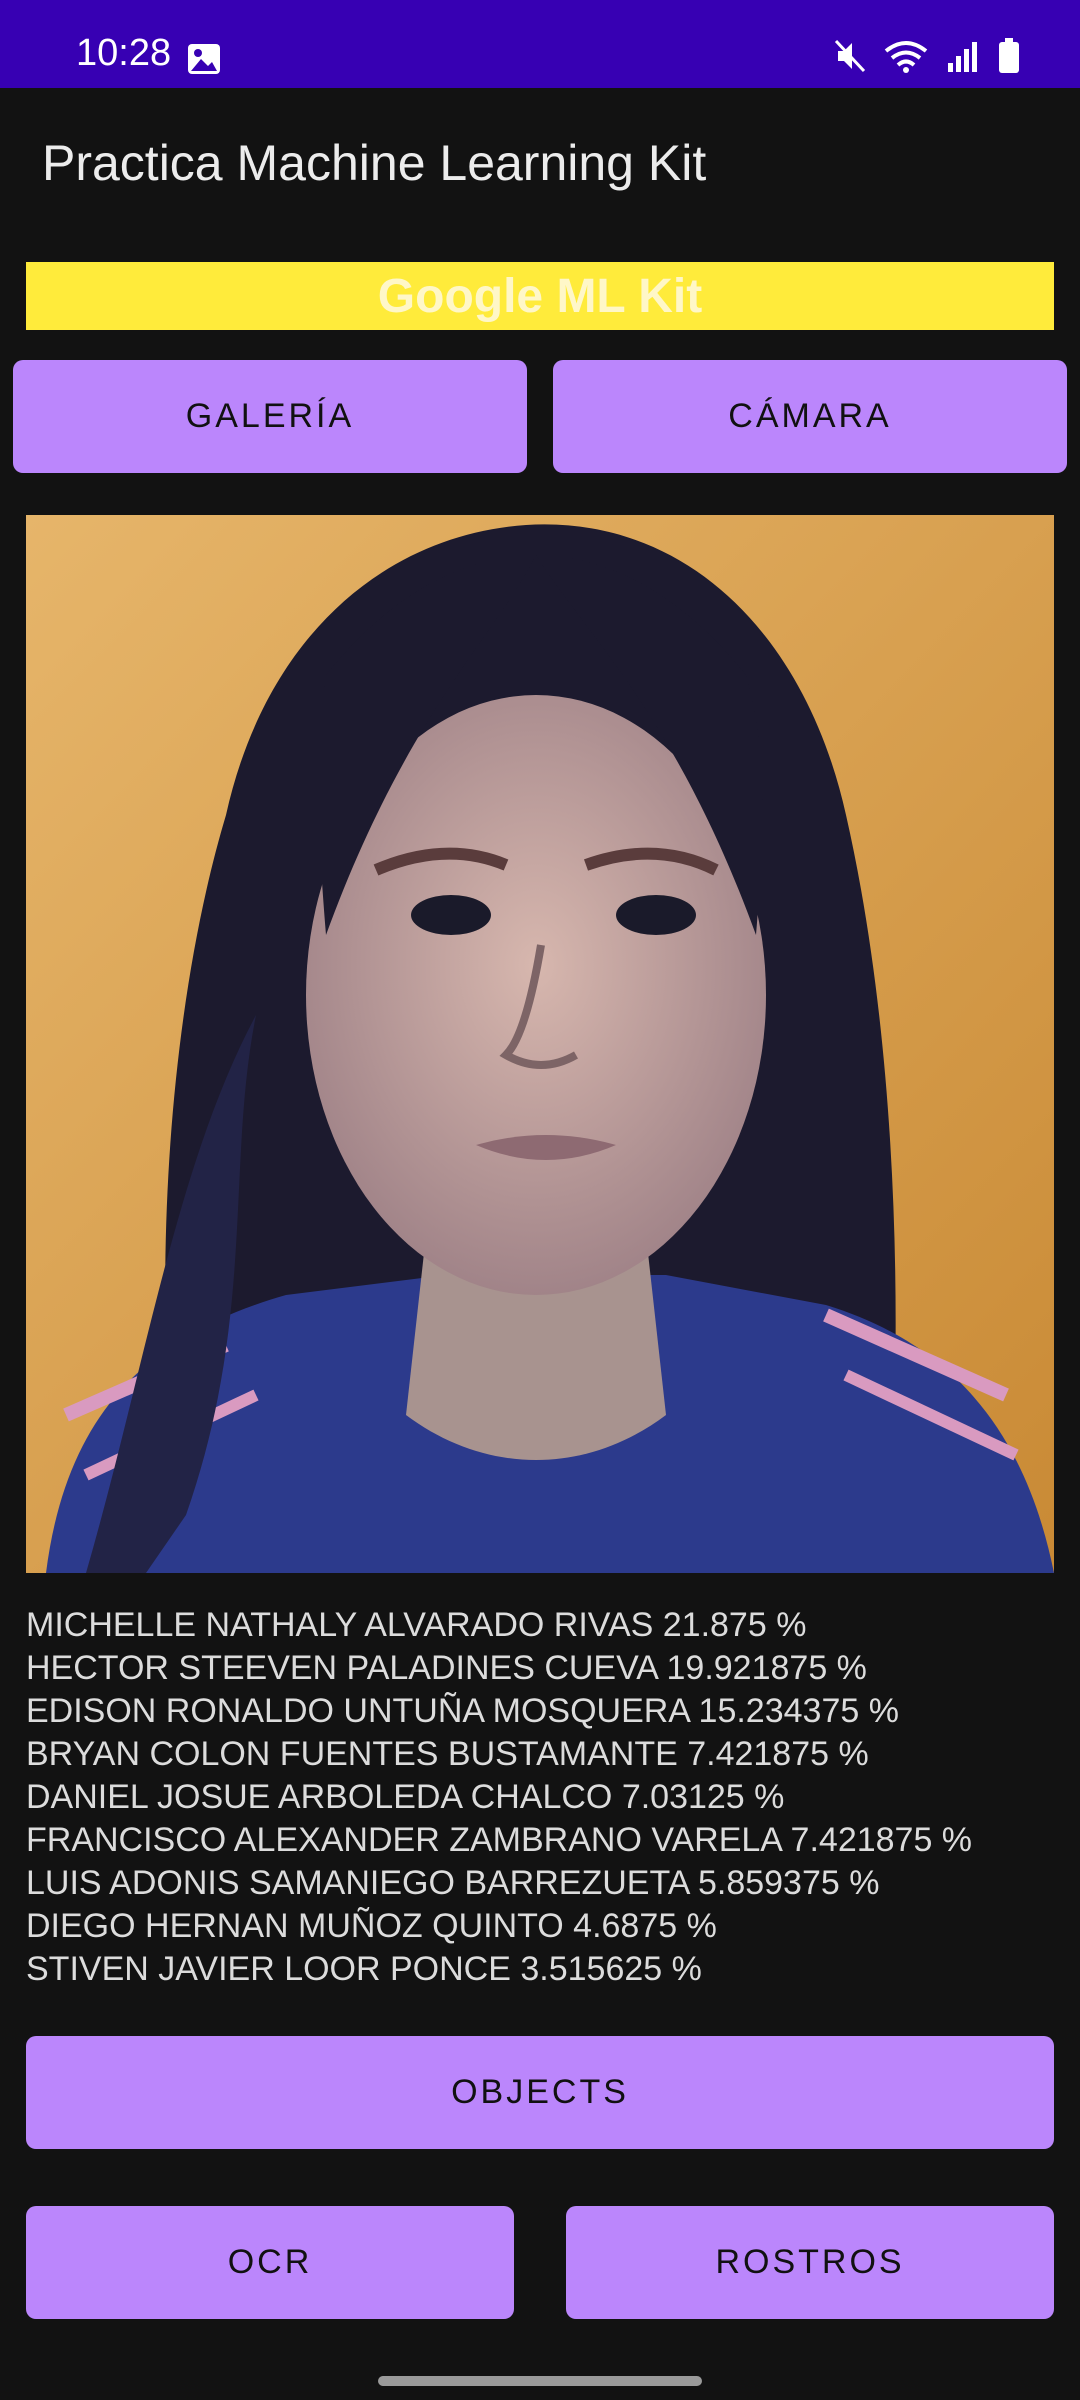  Describe the element at coordinates (364, 1969) in the screenshot. I see `result-line: STIVEN JAVIER LOOR PONCE 3.515625 %` at that location.